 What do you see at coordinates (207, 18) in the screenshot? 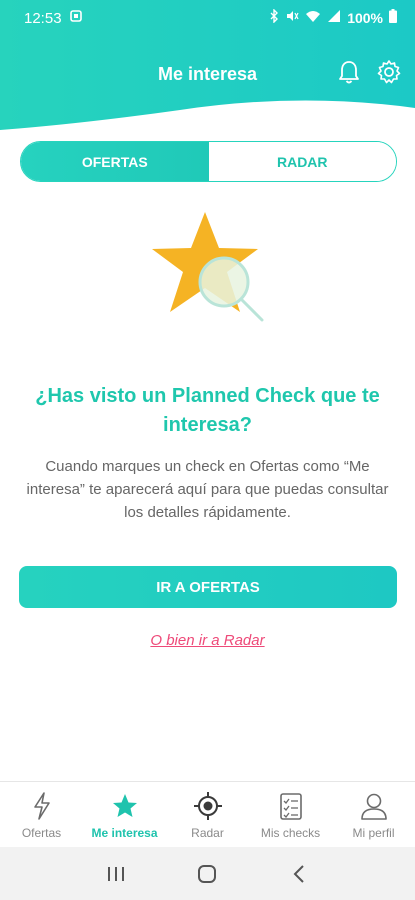
I see `status-bar: 12:53 100%` at bounding box center [207, 18].